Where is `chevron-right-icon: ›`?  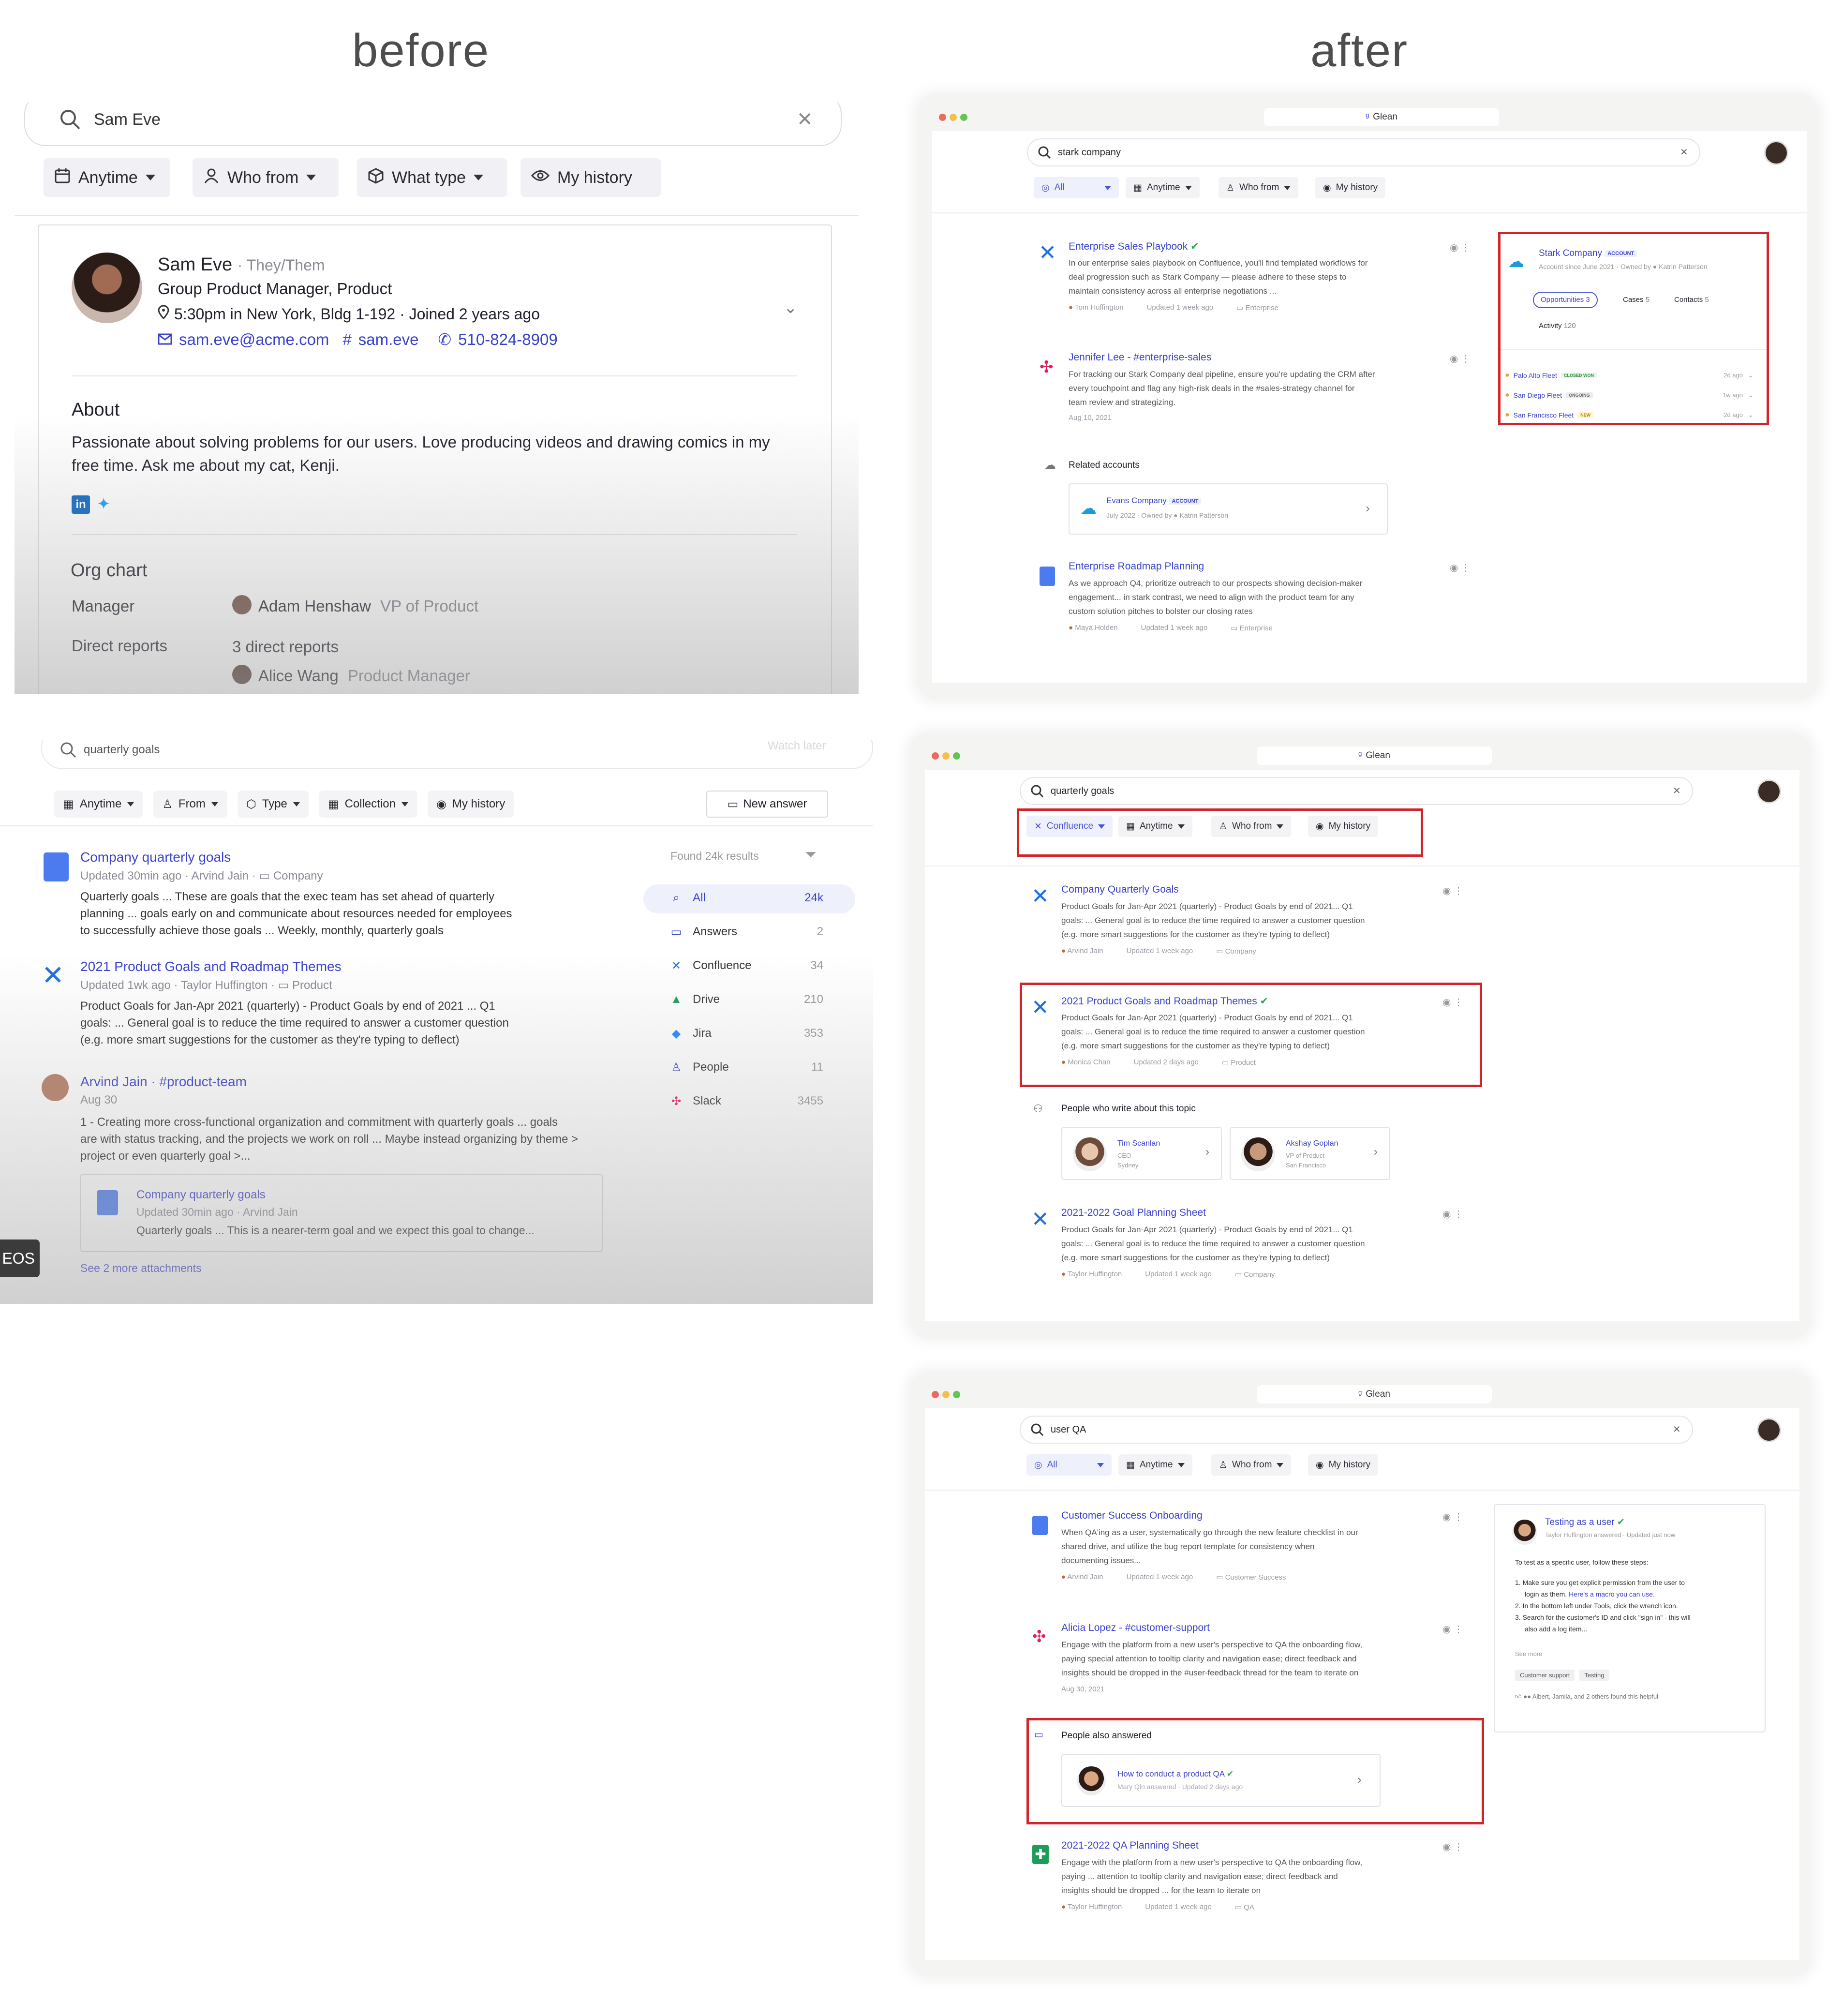
chevron-right-icon: › is located at coordinates (1207, 1151).